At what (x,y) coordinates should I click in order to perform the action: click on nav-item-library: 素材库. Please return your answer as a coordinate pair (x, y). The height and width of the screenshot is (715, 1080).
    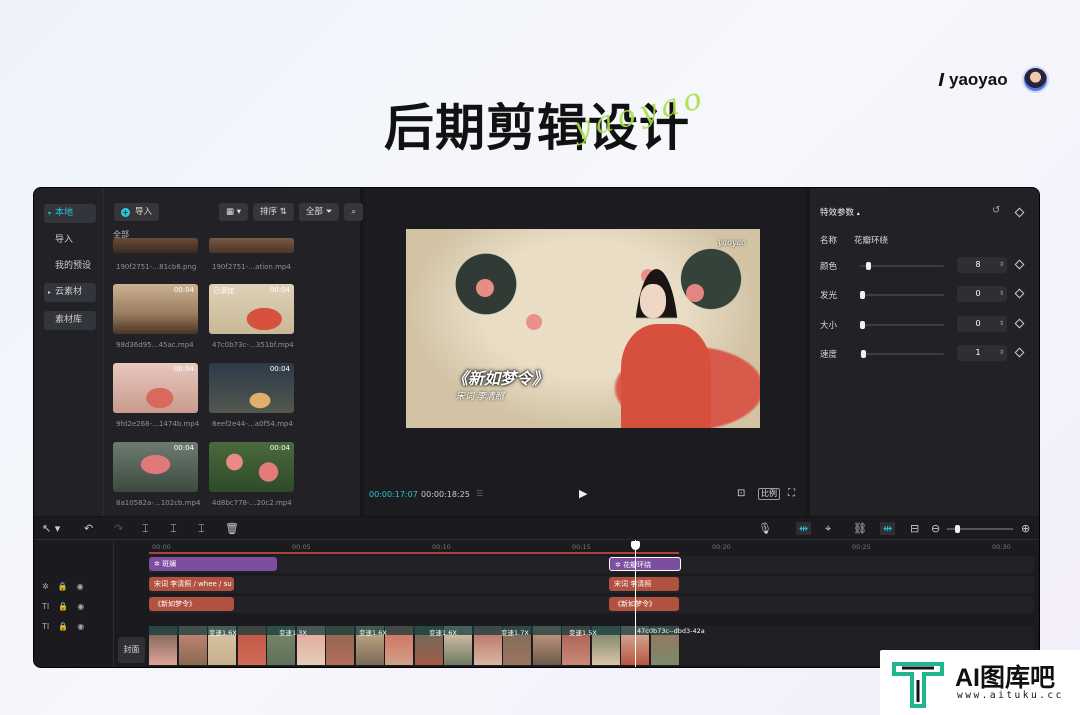
    Looking at the image, I should click on (70, 320).